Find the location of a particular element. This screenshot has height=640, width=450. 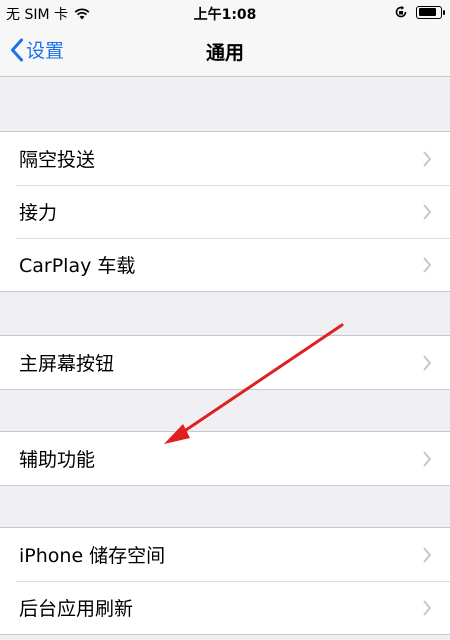

row-label: 接力 is located at coordinates (38, 213).